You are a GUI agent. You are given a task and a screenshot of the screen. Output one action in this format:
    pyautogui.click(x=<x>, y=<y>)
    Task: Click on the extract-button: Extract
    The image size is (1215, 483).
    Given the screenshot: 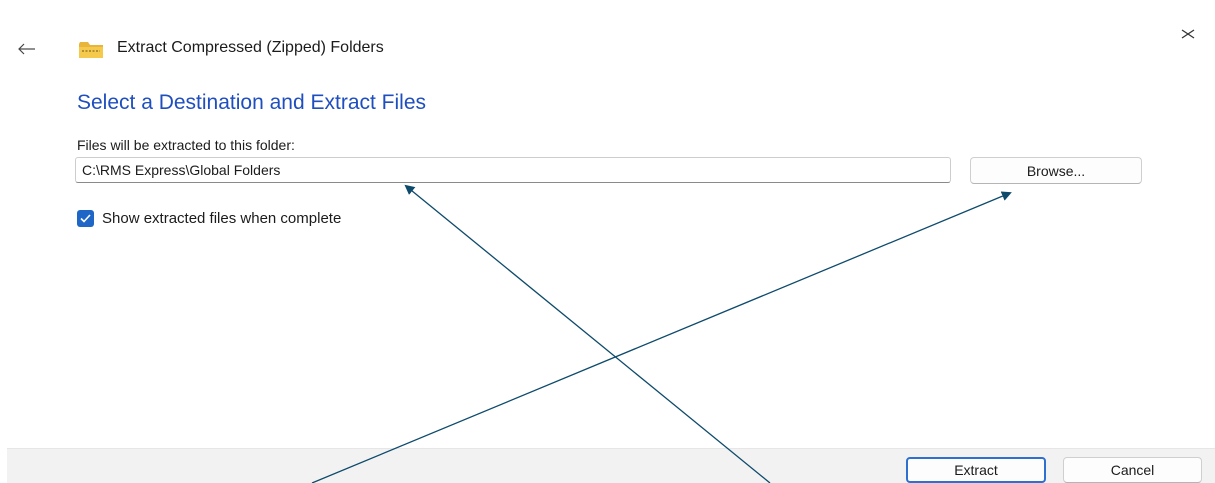 What is the action you would take?
    pyautogui.click(x=976, y=470)
    